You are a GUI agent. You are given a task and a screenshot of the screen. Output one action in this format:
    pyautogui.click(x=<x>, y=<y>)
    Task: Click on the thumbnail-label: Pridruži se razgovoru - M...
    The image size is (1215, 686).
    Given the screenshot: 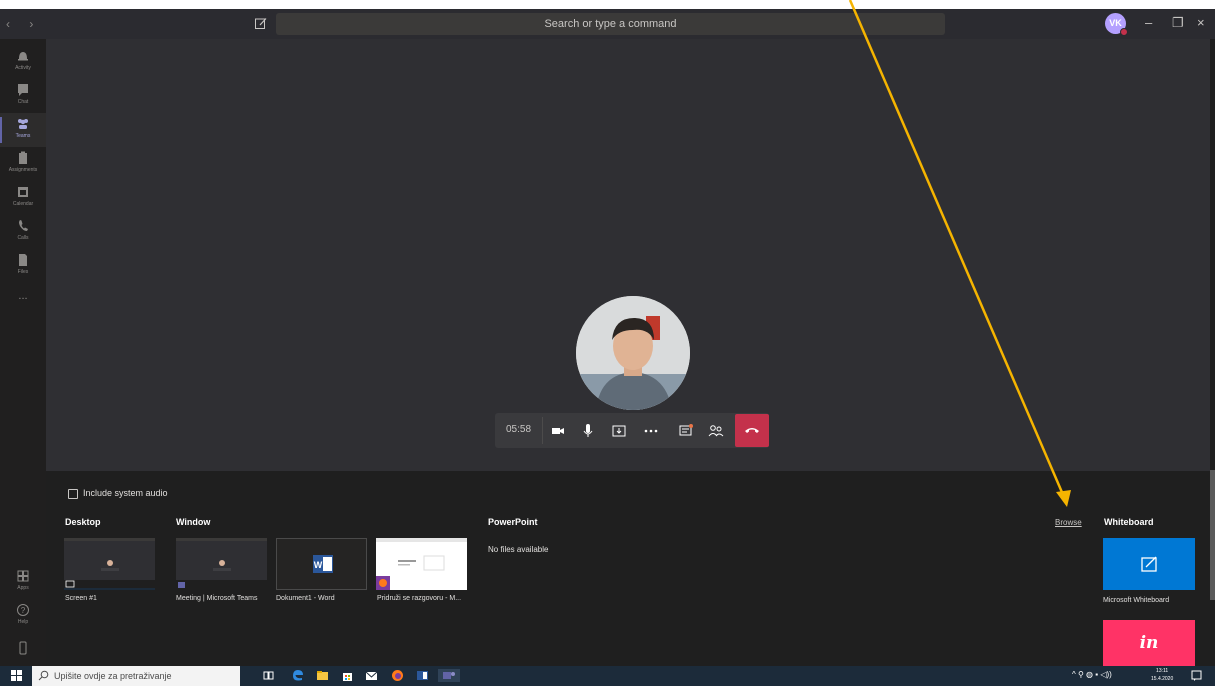 What is the action you would take?
    pyautogui.click(x=419, y=598)
    